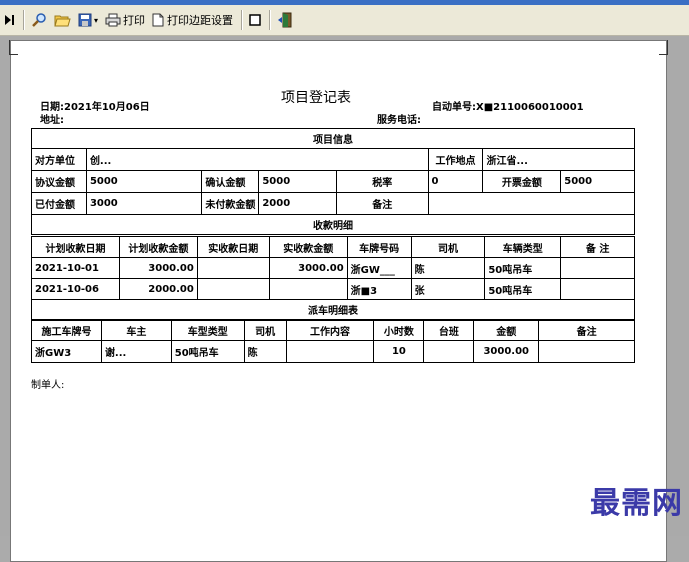 The height and width of the screenshot is (562, 689). What do you see at coordinates (522, 181) in the screenshot?
I see `invoice-amount-label: 开票金额` at bounding box center [522, 181].